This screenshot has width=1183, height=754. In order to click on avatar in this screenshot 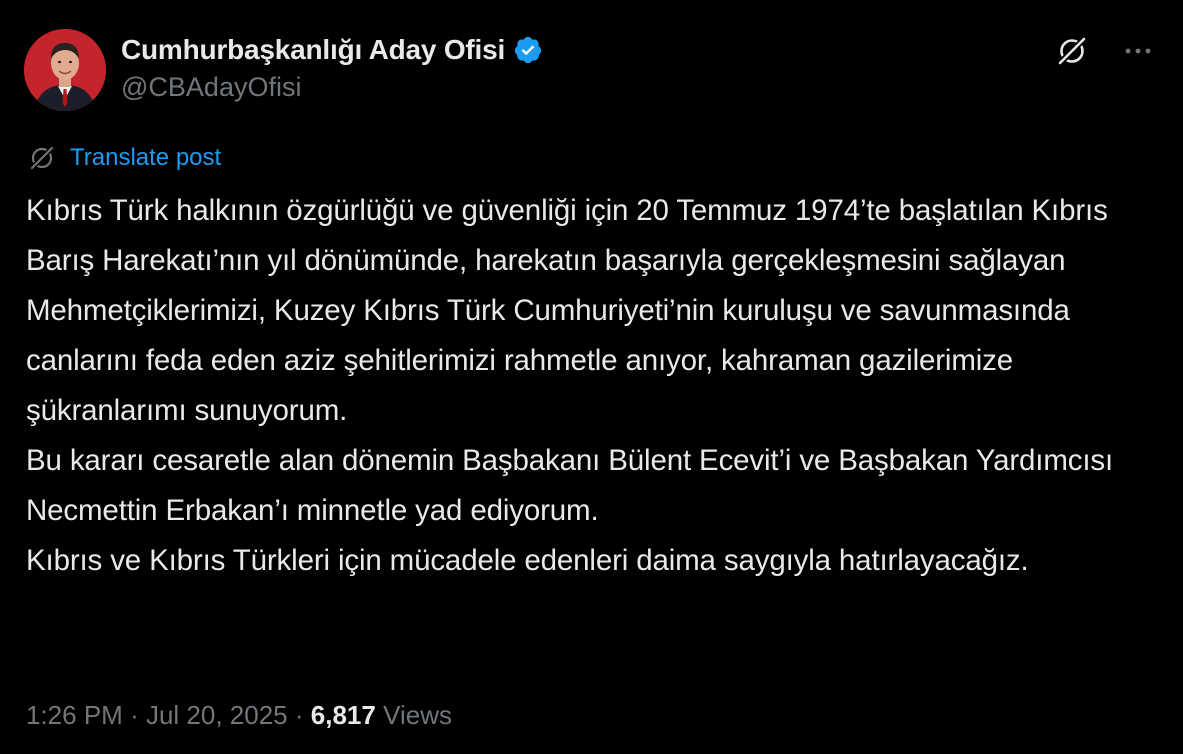, I will do `click(65, 70)`.